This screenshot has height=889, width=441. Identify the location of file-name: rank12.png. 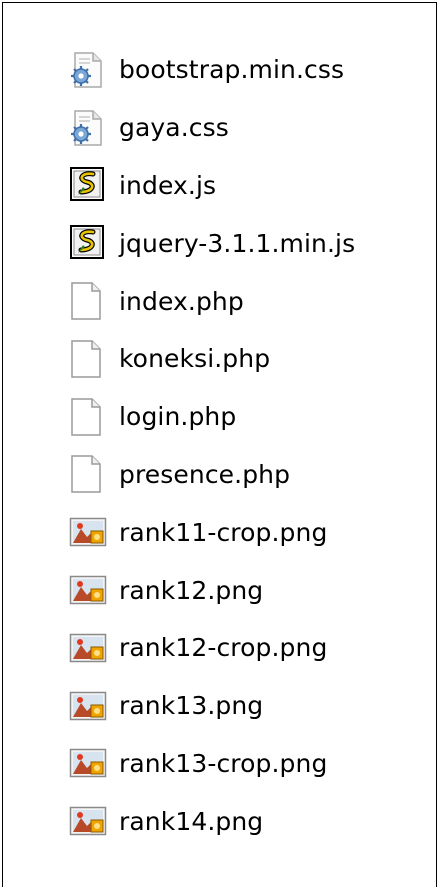
(191, 590).